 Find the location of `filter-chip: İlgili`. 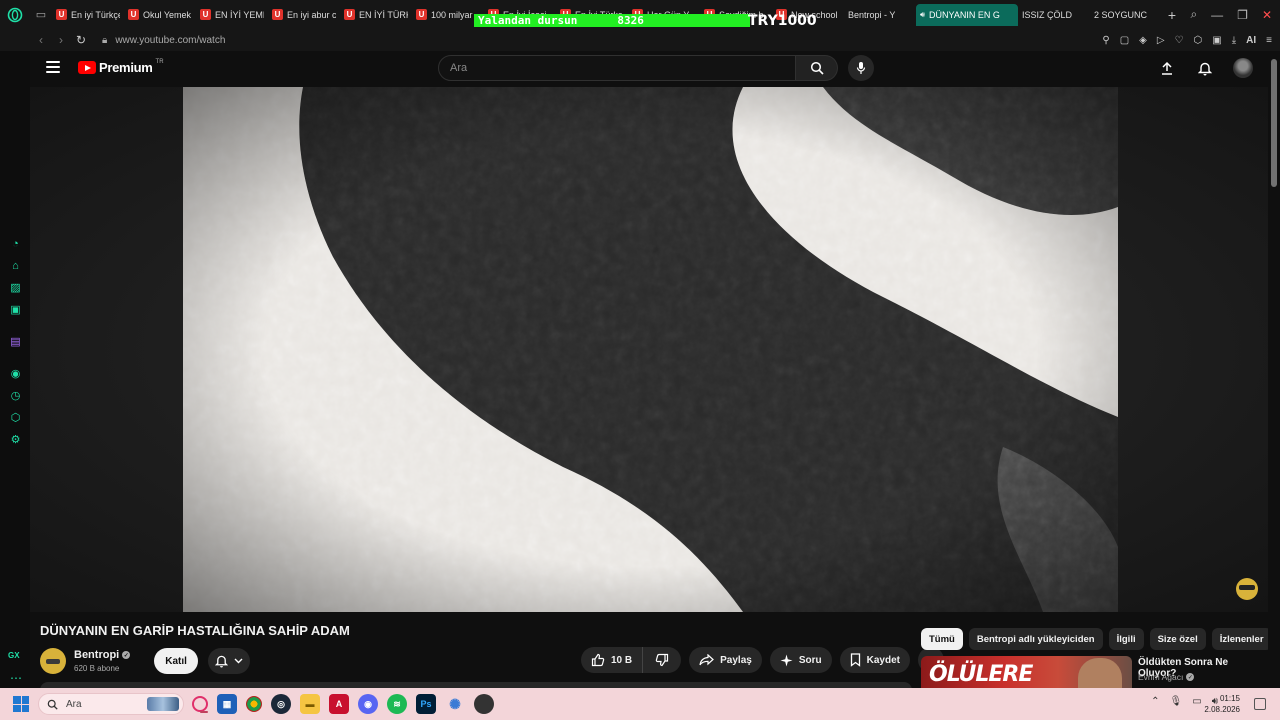

filter-chip: İlgili is located at coordinates (1126, 639).